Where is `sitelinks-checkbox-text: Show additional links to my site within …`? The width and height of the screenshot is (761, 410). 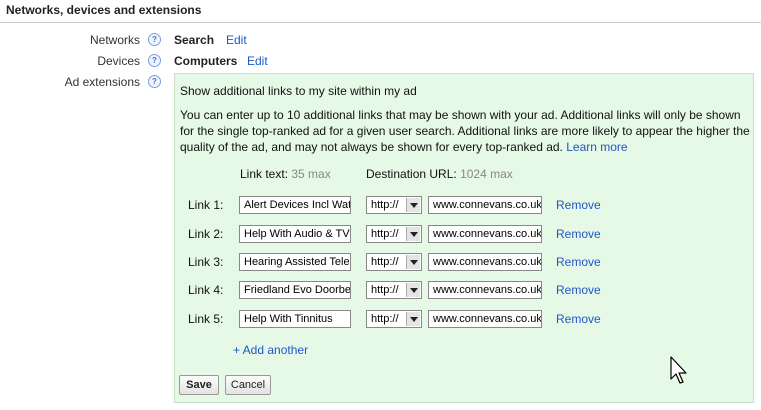 sitelinks-checkbox-text: Show additional links to my site within … is located at coordinates (298, 91).